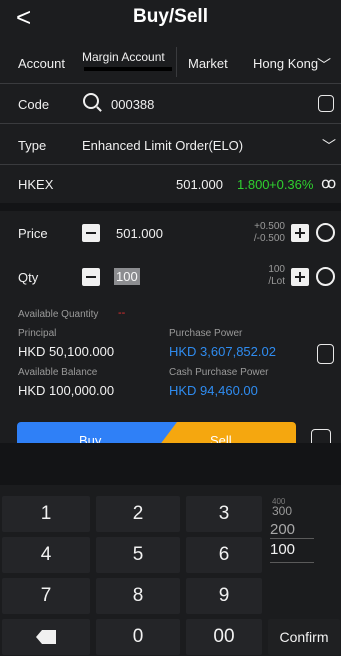  Describe the element at coordinates (285, 63) in the screenshot. I see `market-value: Hong Kong` at that location.